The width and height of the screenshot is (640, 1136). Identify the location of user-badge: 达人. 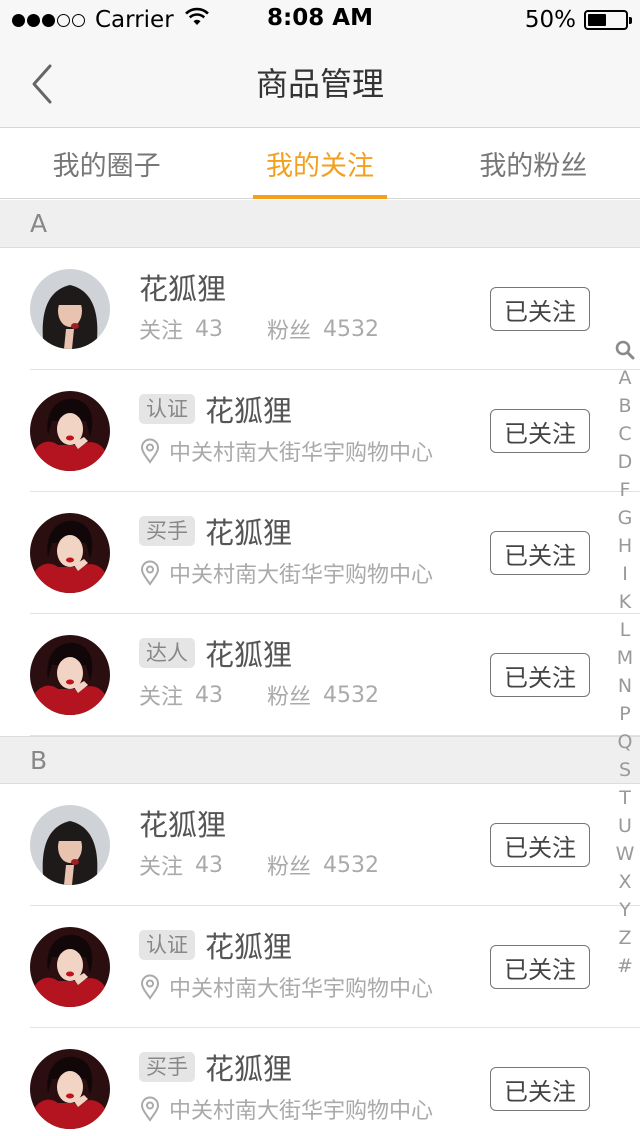
(167, 653).